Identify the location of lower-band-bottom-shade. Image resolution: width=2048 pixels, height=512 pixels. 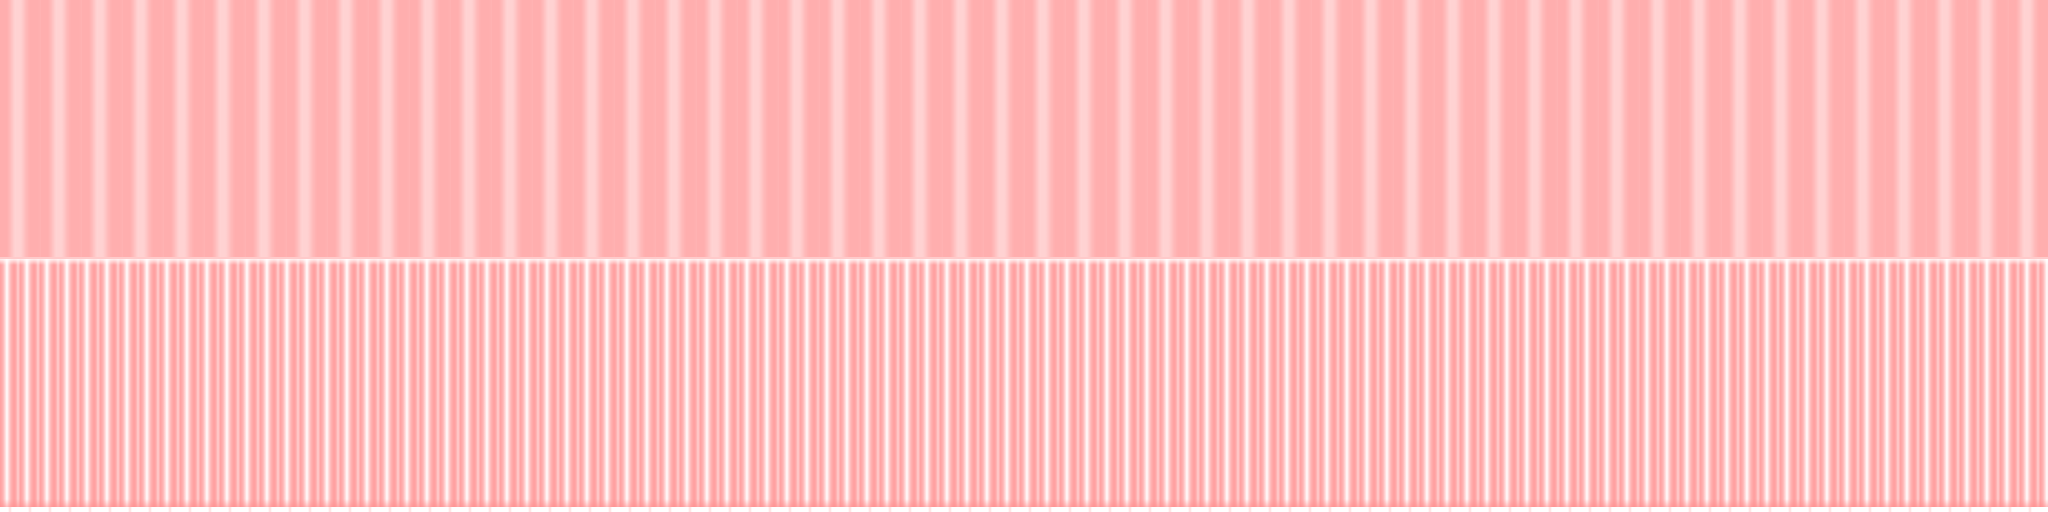
(1024, 503).